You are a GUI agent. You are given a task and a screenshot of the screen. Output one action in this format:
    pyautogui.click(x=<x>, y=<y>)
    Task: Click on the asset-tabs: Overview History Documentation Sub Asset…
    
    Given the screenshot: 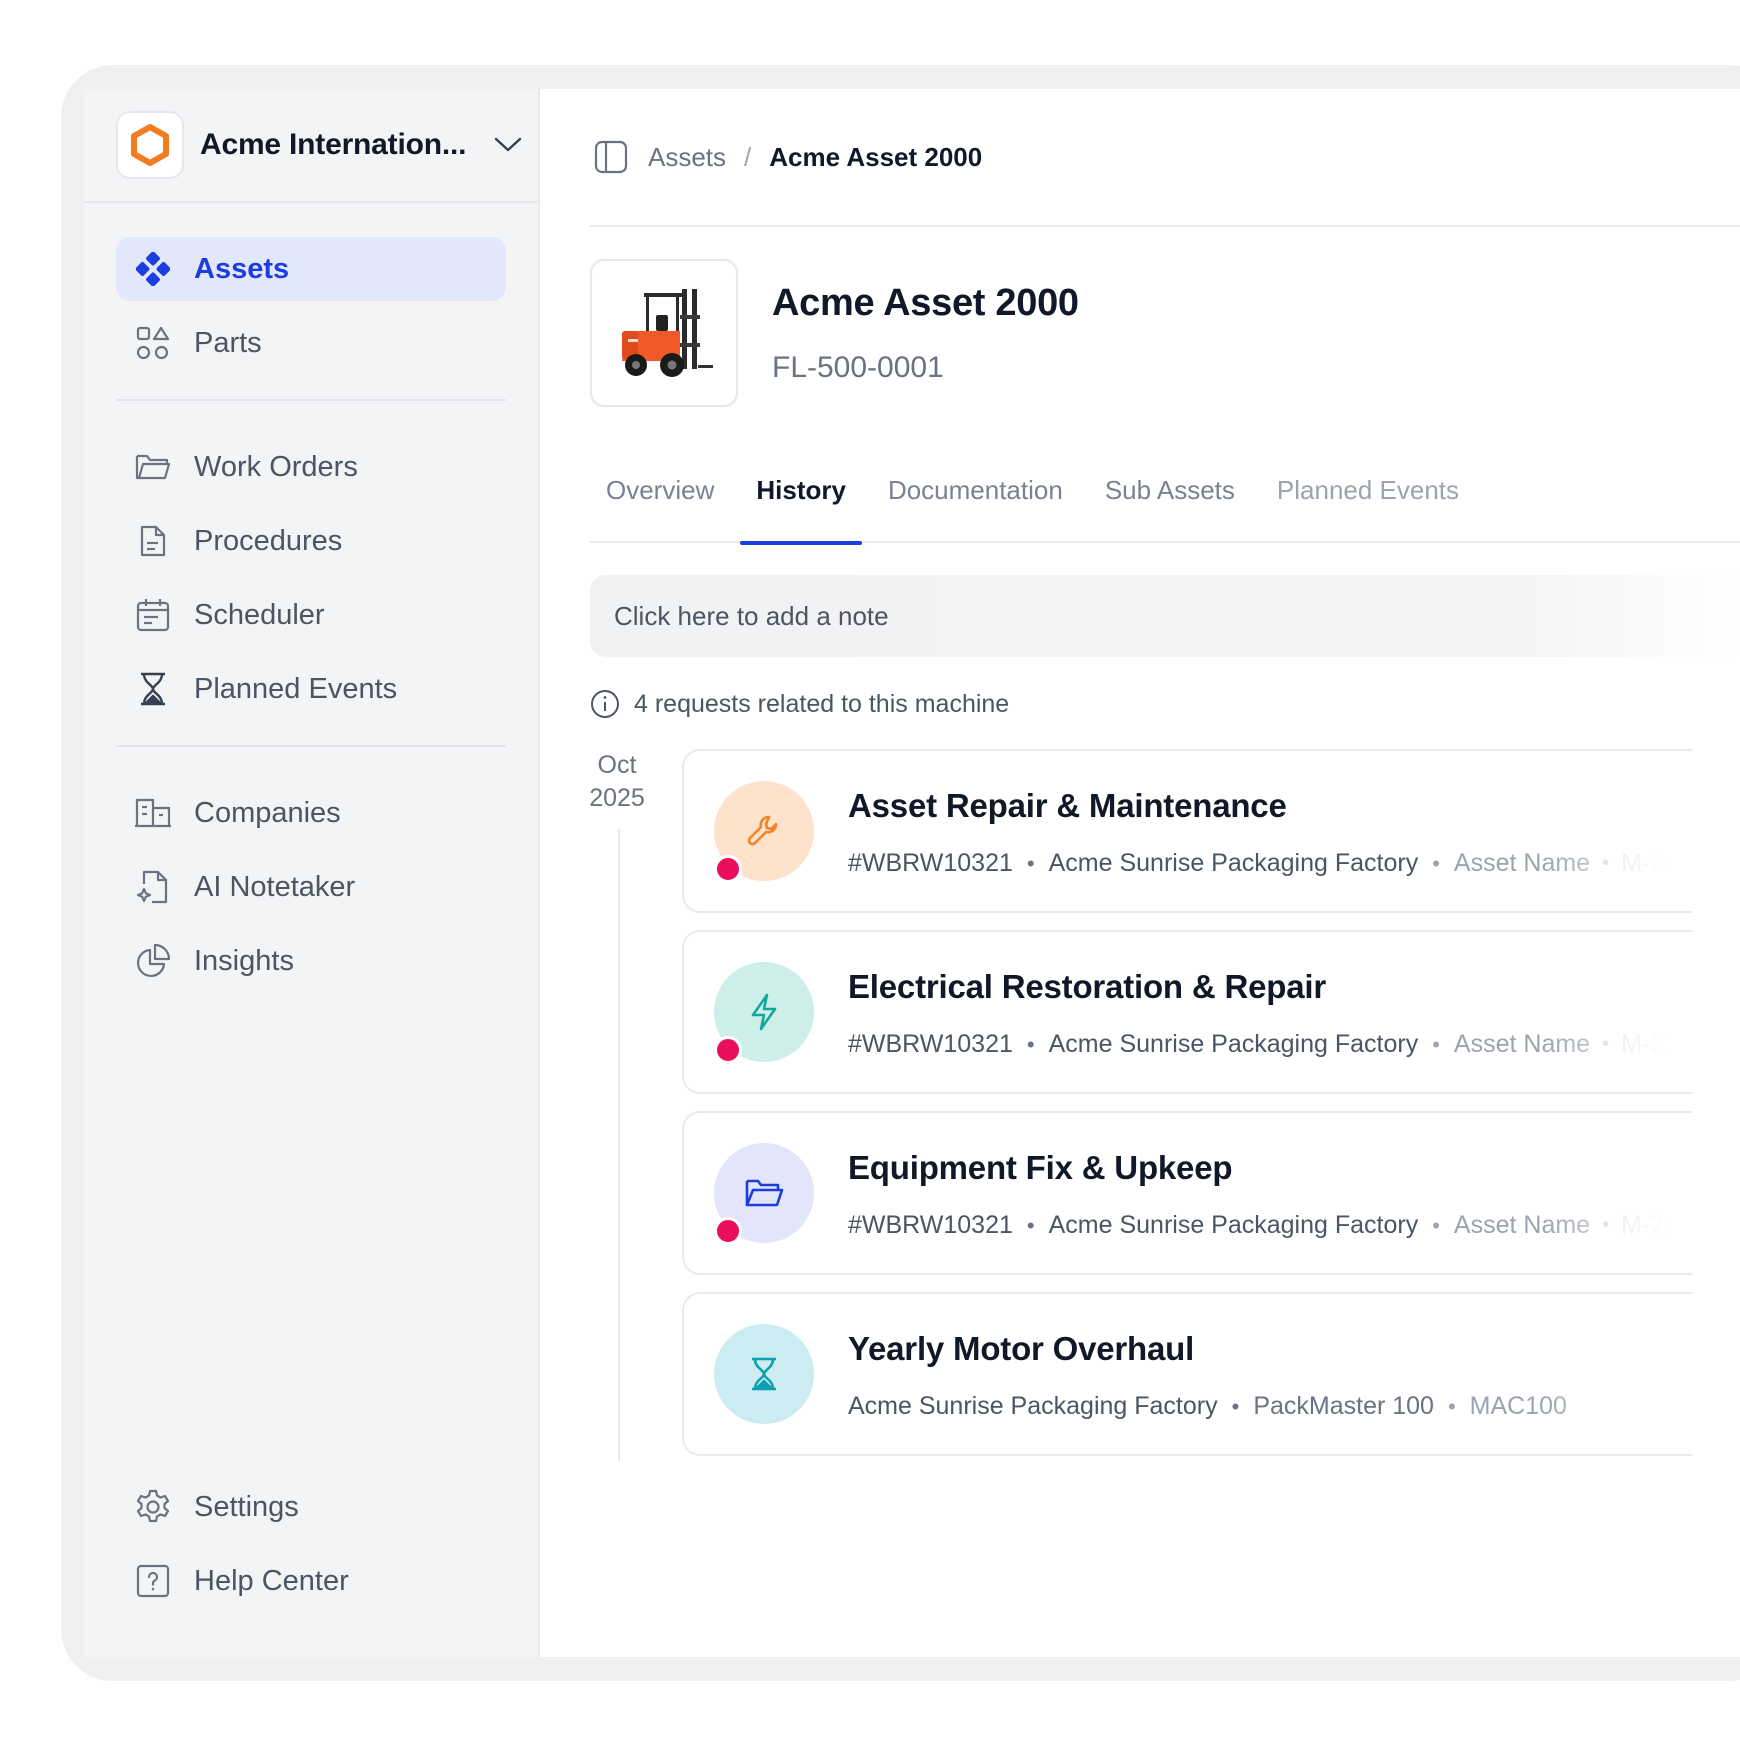 What is the action you would take?
    pyautogui.click(x=1165, y=499)
    